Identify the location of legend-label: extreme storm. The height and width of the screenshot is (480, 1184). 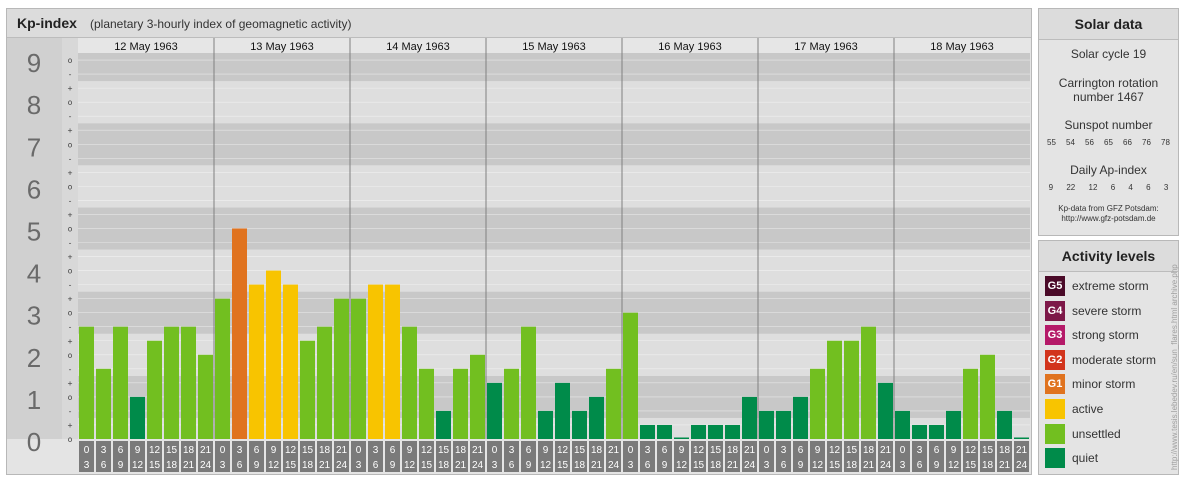
(1110, 286).